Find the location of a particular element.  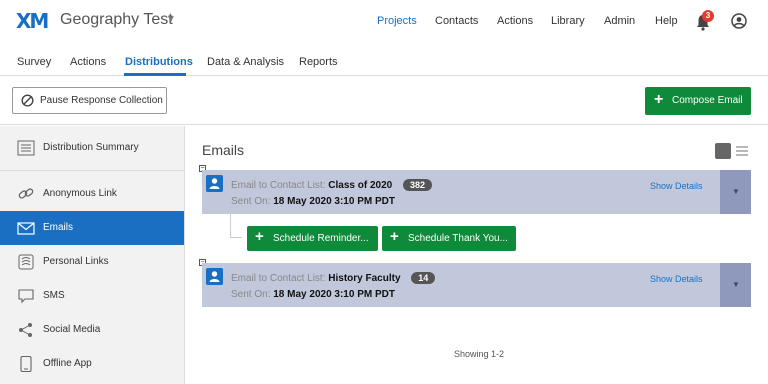

sidebar-item-label: Offline App is located at coordinates (67, 363).